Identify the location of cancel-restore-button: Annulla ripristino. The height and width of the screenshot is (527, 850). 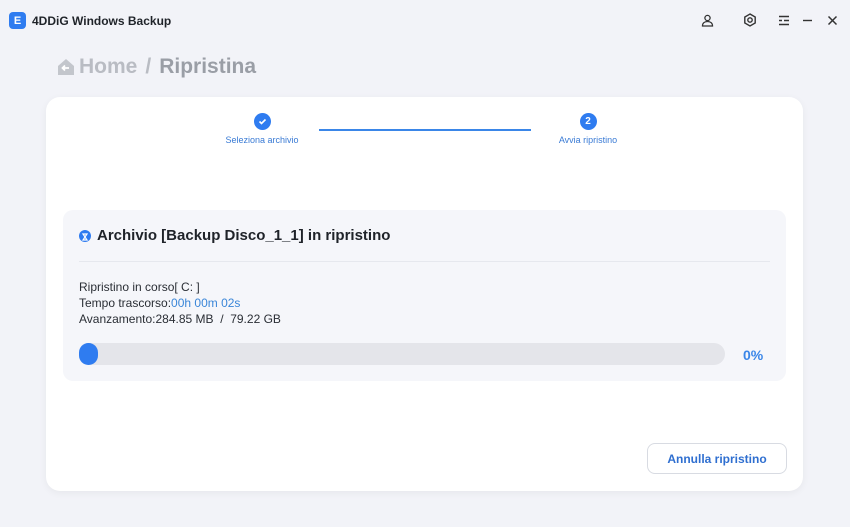
(717, 458).